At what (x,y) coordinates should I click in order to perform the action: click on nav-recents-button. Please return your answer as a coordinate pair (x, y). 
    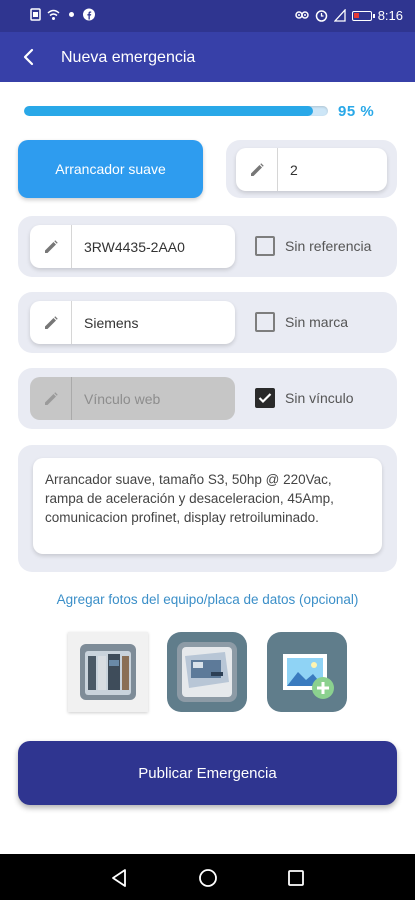
    Looking at the image, I should click on (296, 878).